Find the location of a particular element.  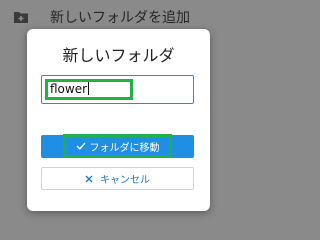

folder-name-value: flower is located at coordinates (69, 89).